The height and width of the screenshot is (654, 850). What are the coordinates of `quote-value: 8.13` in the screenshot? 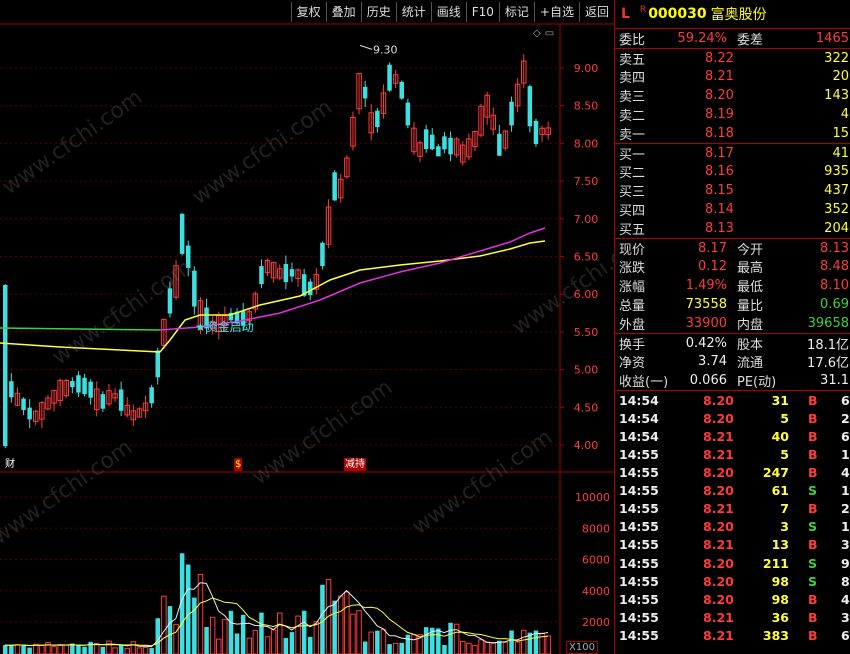 It's located at (834, 248).